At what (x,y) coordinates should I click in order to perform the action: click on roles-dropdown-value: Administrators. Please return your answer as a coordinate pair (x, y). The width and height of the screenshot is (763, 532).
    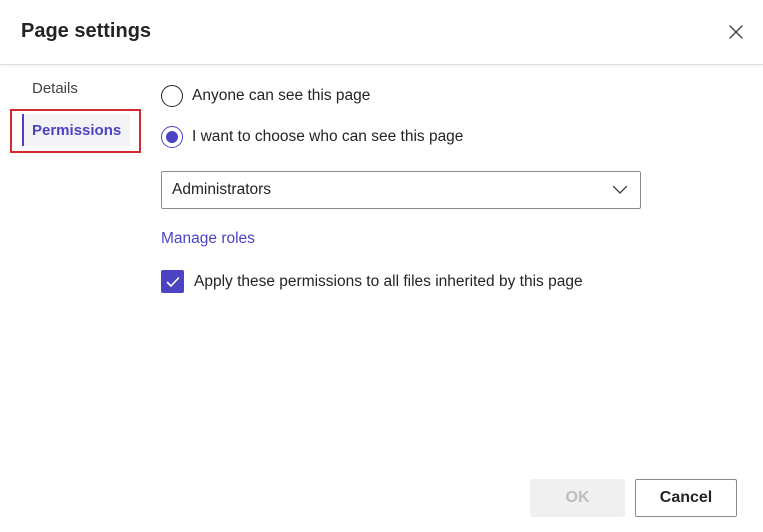
    Looking at the image, I should click on (222, 189).